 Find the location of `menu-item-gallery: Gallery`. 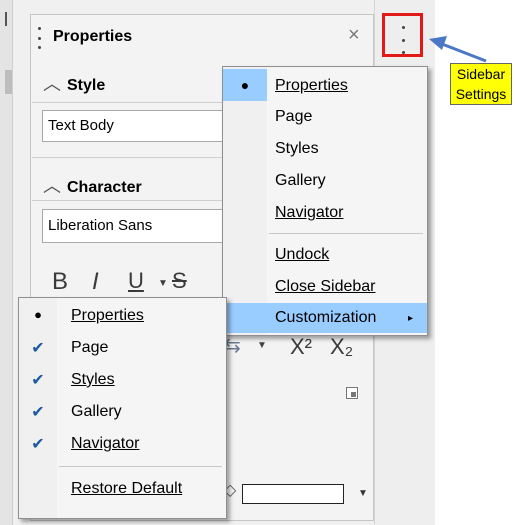

menu-item-gallery: Gallery is located at coordinates (325, 181).